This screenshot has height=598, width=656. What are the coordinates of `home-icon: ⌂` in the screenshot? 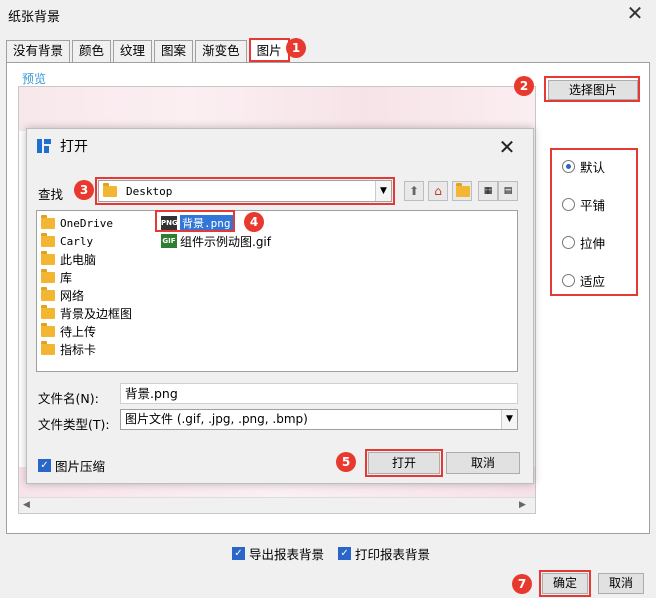 It's located at (438, 191).